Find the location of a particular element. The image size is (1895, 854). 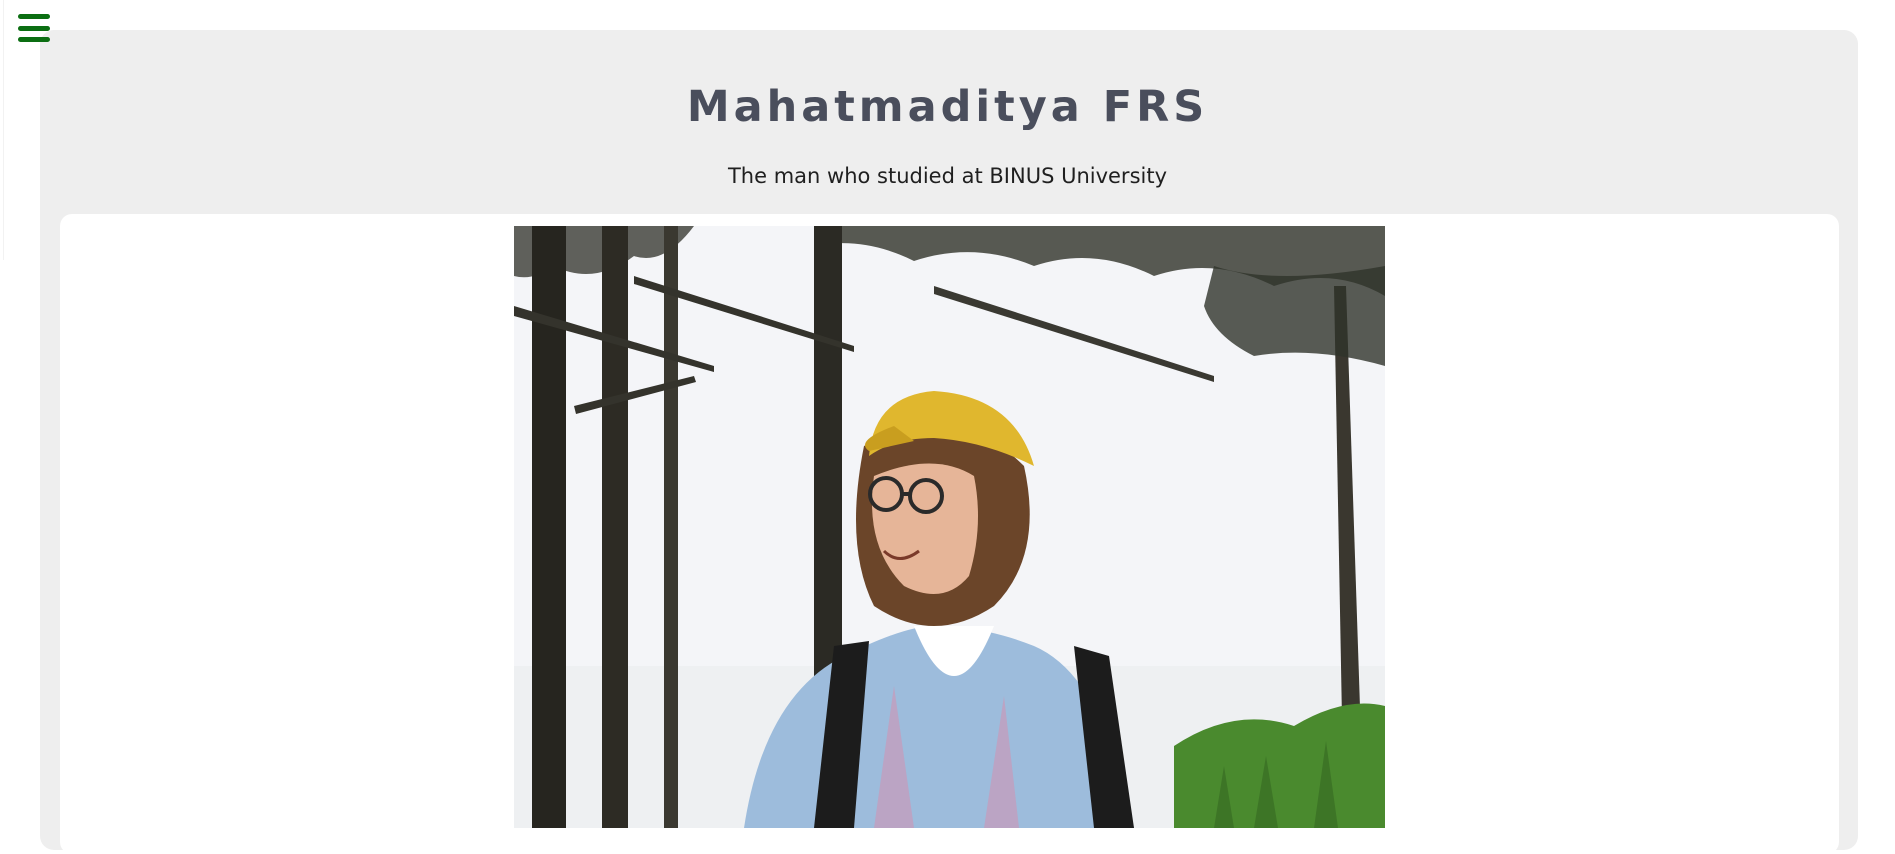

page-subtitle: The man who studied at BINUS University is located at coordinates (947, 176).